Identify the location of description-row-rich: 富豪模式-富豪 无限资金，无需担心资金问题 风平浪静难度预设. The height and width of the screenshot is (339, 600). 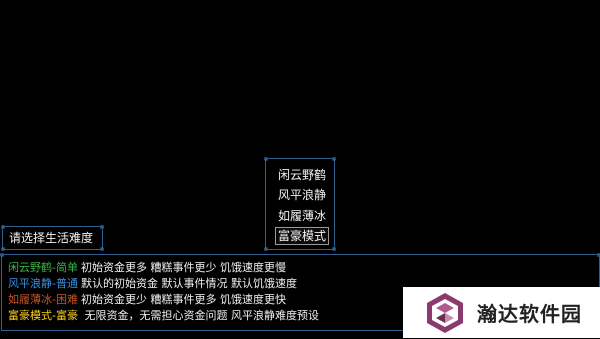
(163, 315).